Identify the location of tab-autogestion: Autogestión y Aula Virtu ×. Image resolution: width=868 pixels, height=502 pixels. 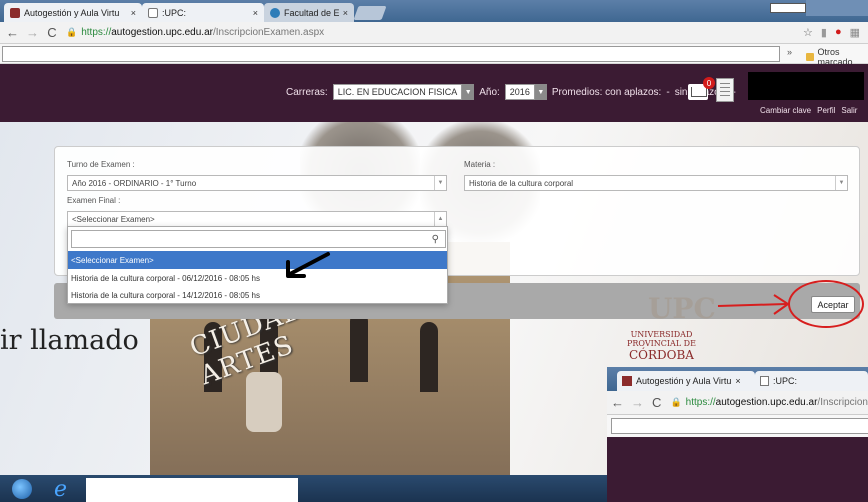
(73, 12).